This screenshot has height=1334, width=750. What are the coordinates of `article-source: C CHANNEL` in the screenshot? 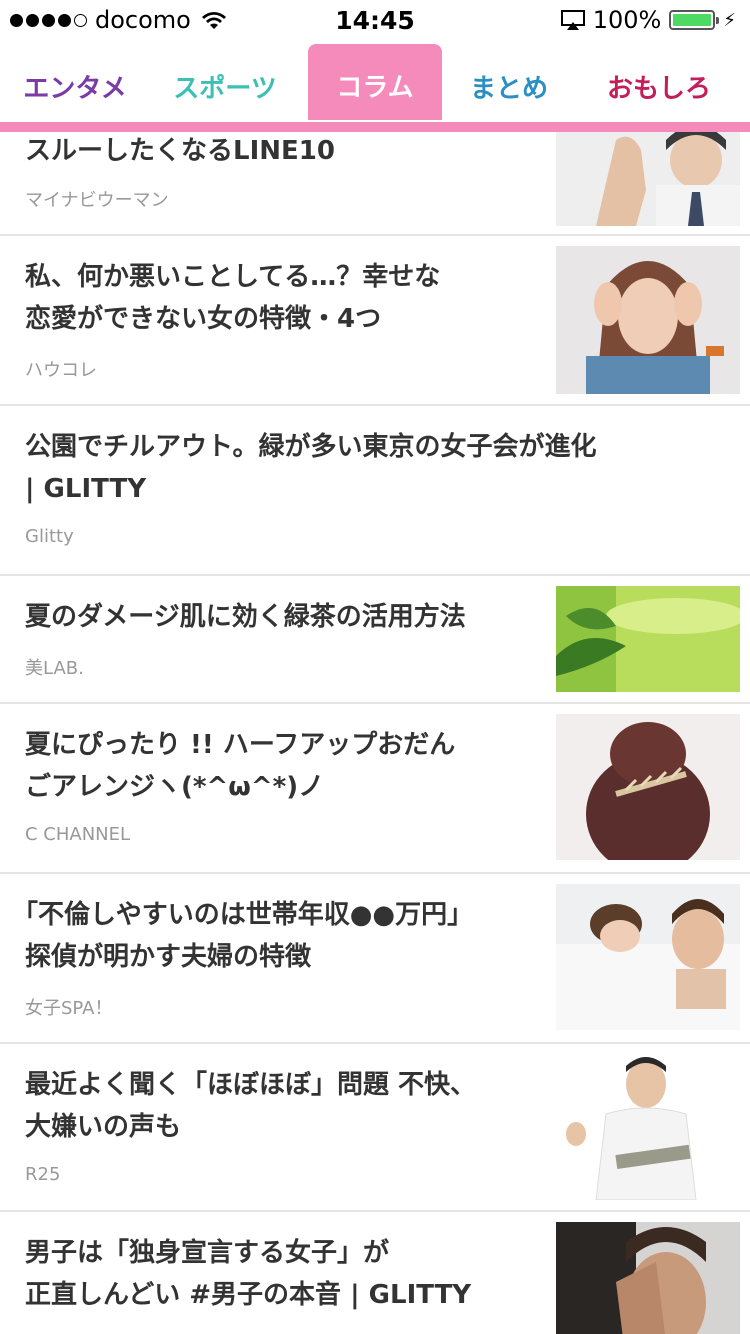 It's located at (78, 834).